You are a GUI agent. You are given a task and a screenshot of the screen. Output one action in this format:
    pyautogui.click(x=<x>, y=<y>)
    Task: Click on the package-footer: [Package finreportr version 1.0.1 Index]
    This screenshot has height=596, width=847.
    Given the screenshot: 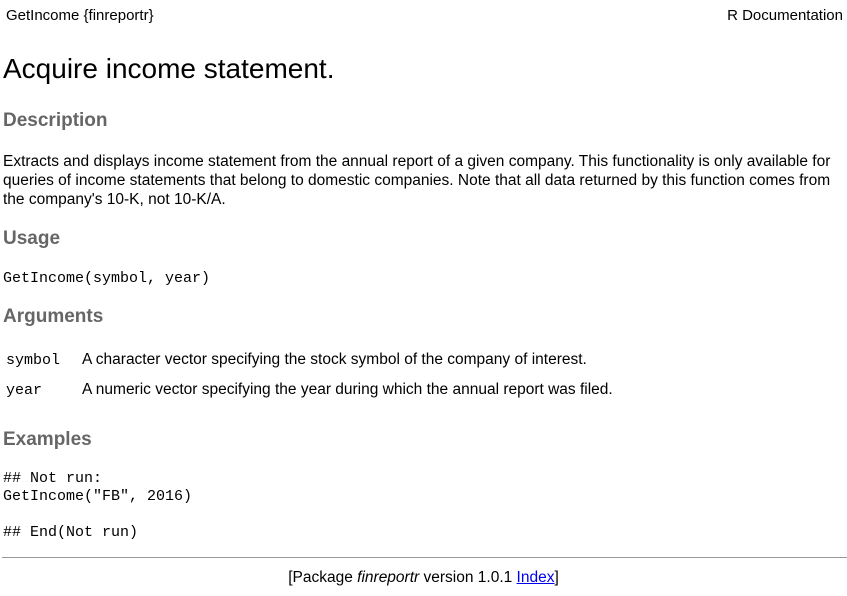 What is the action you would take?
    pyautogui.click(x=423, y=578)
    